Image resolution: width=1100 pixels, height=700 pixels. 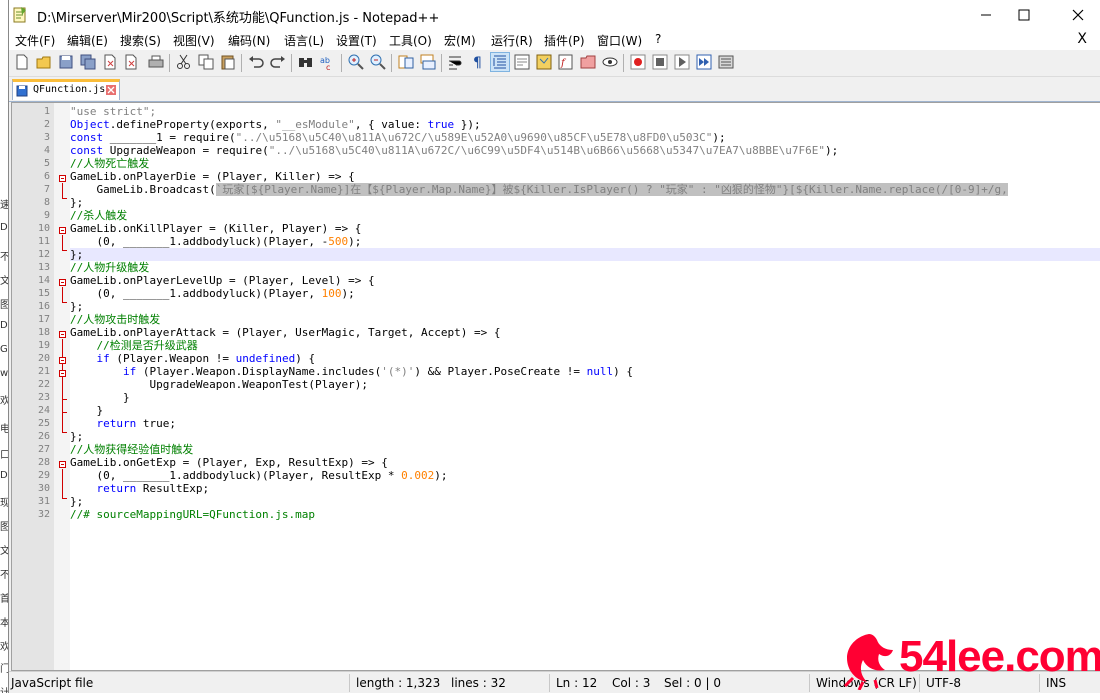 What do you see at coordinates (31, 228) in the screenshot?
I see `line-number: 10` at bounding box center [31, 228].